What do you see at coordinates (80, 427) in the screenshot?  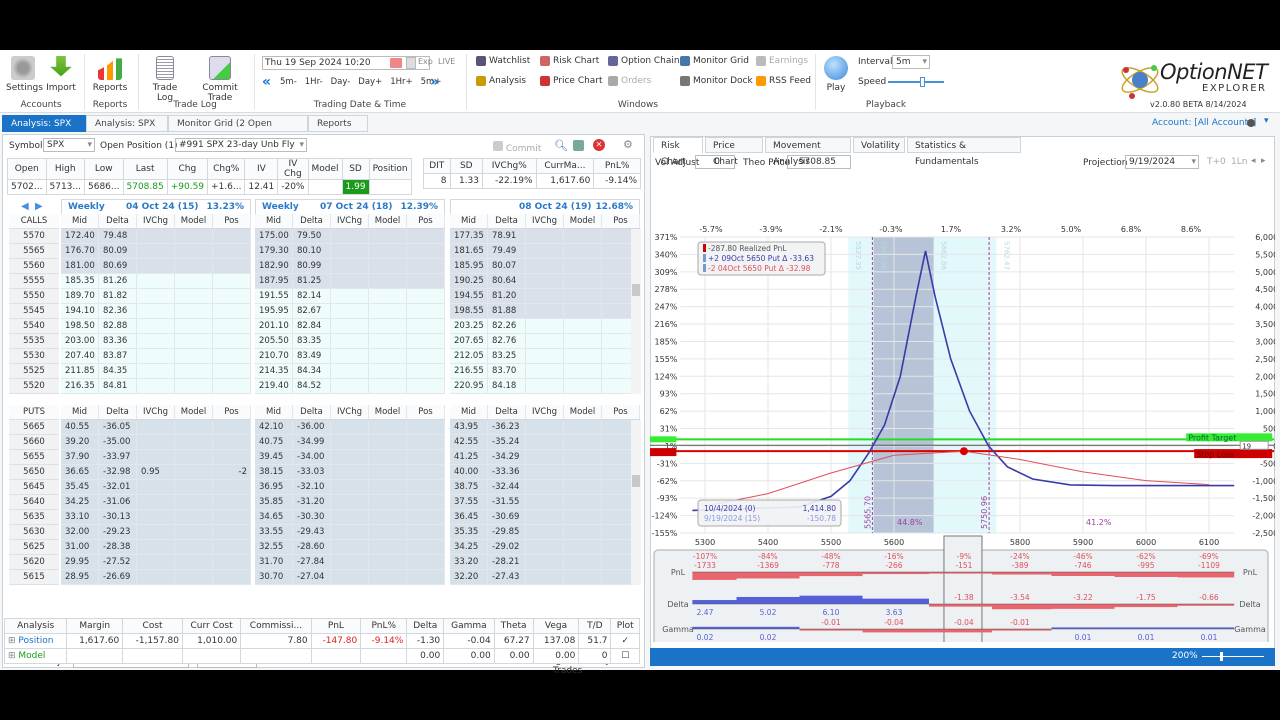 I see `option-cell-mid: 40.55` at bounding box center [80, 427].